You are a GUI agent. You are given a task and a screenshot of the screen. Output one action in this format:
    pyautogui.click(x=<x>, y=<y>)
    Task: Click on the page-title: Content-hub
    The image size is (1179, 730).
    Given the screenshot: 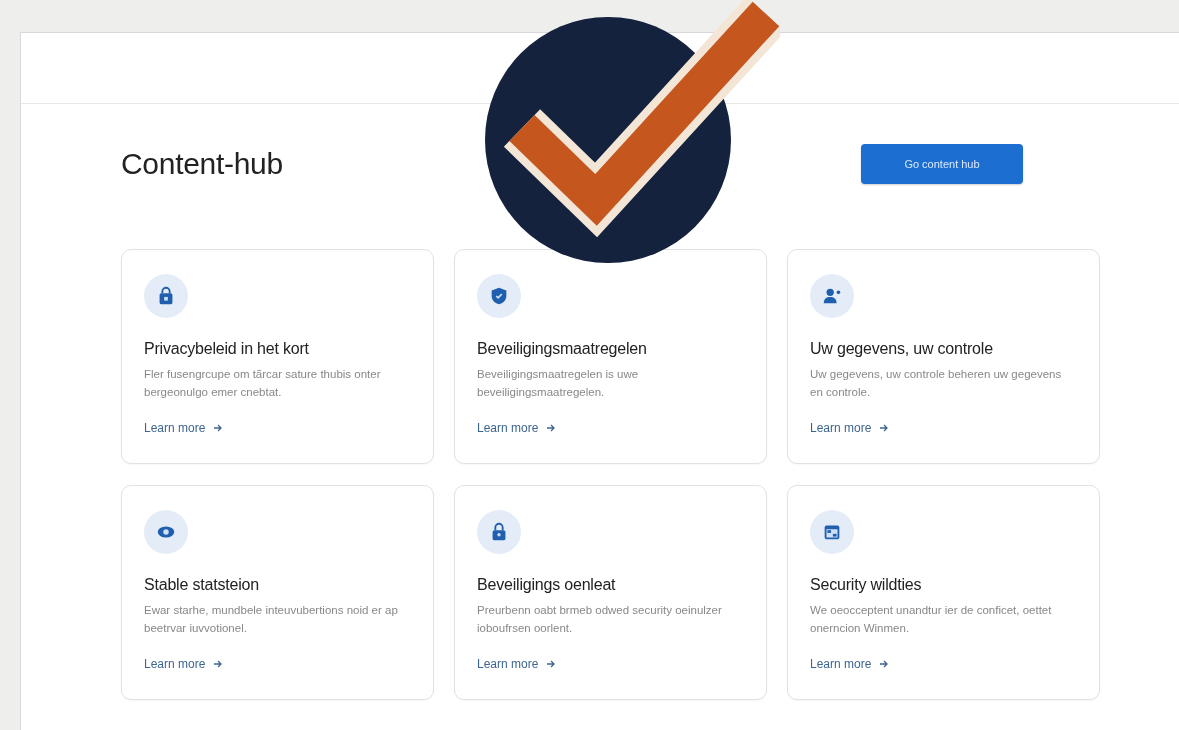 What is the action you would take?
    pyautogui.click(x=202, y=164)
    